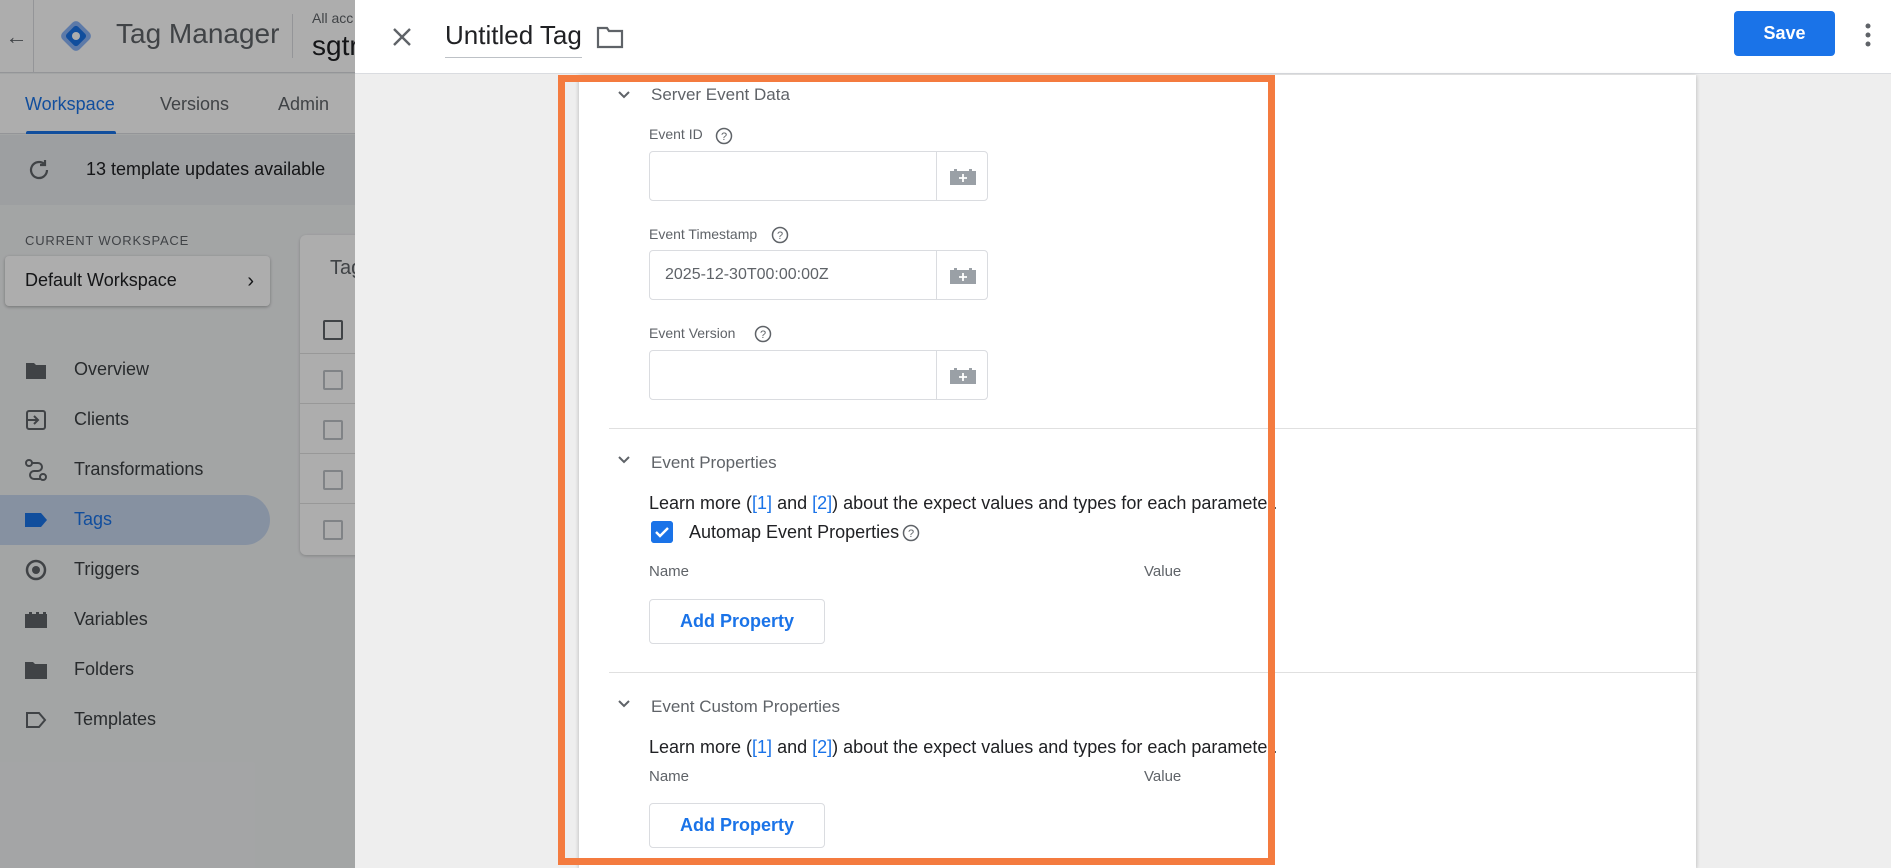 This screenshot has height=868, width=1891. What do you see at coordinates (737, 621) in the screenshot?
I see `add-property-button: Add Property` at bounding box center [737, 621].